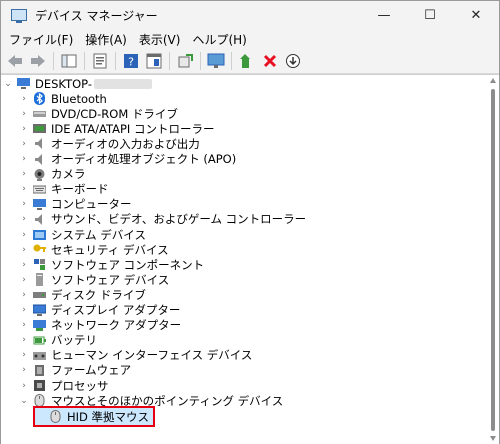 This screenshot has height=444, width=500. I want to click on view-details-button, so click(154, 61).